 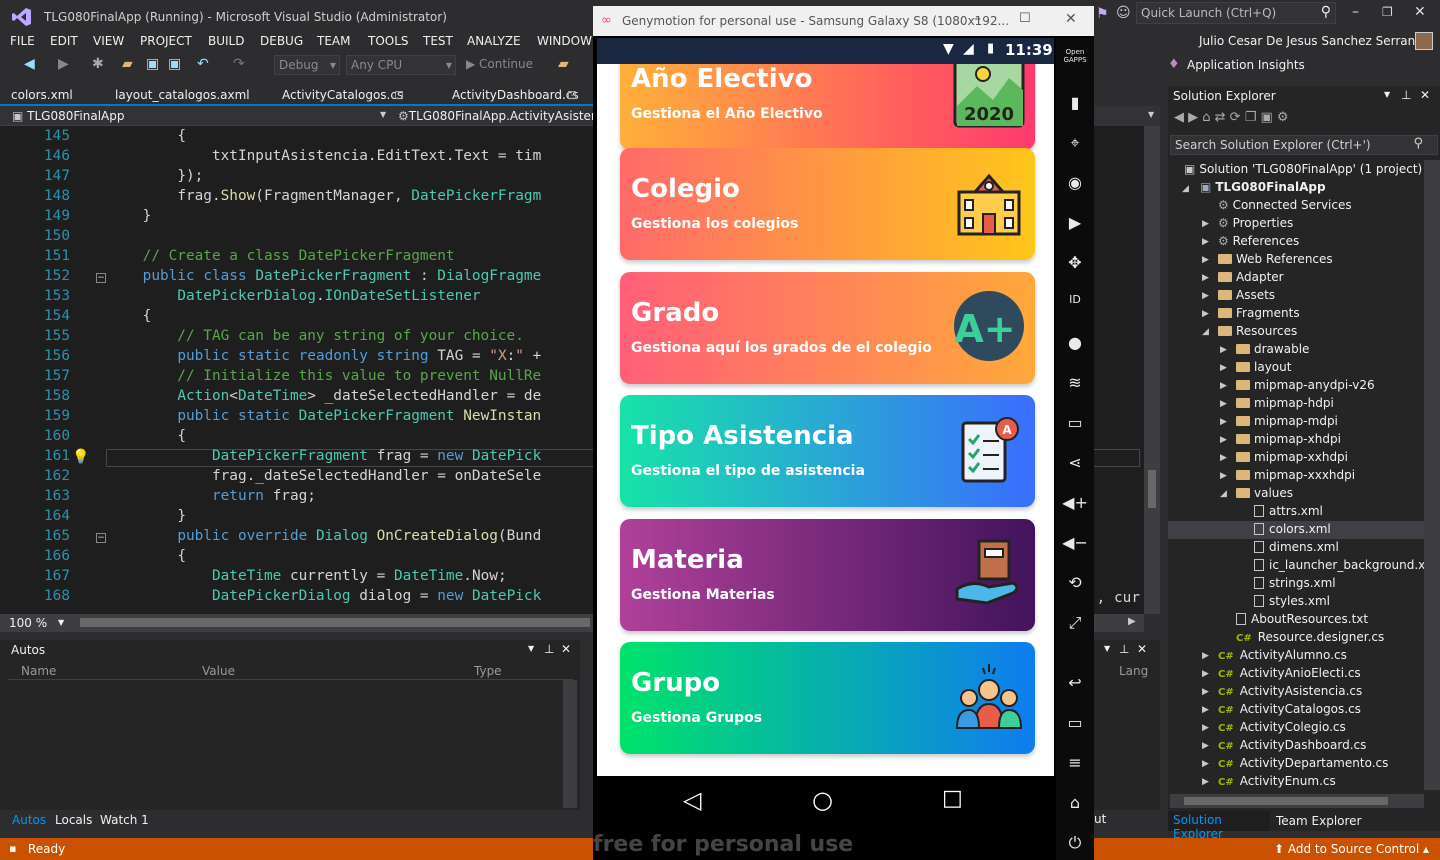 What do you see at coordinates (1075, 382) in the screenshot?
I see `rss-icon: ≋` at bounding box center [1075, 382].